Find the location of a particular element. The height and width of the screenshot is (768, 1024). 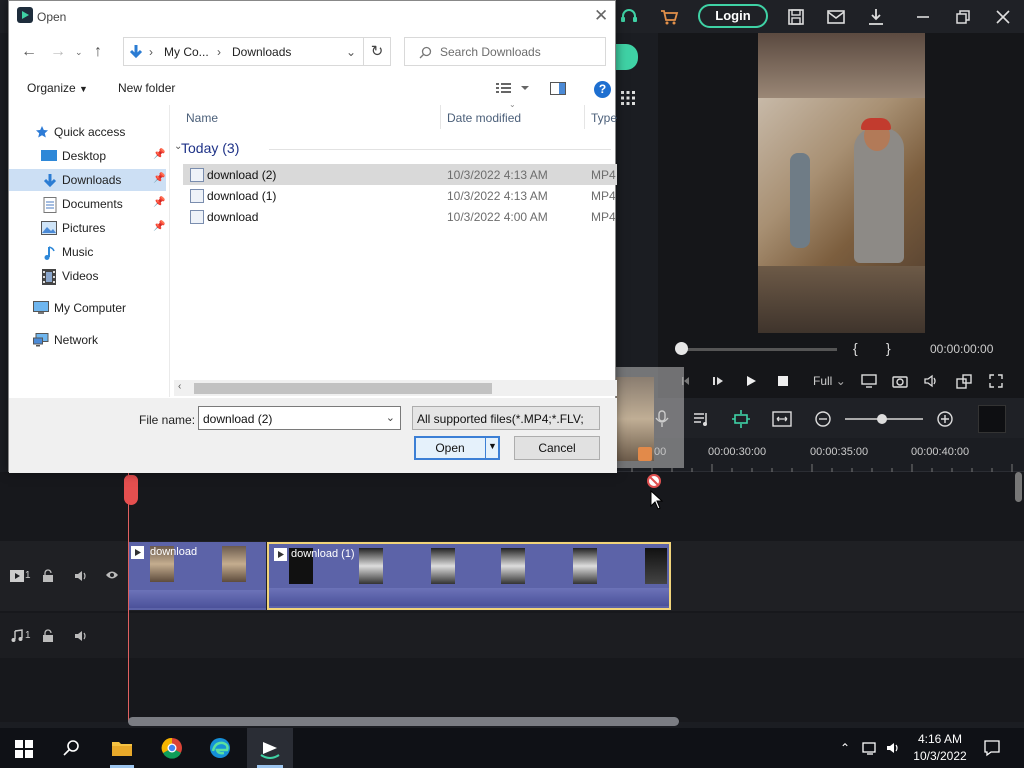

system-clock: 4:16 AM 10/3/2022 is located at coordinates (940, 748).